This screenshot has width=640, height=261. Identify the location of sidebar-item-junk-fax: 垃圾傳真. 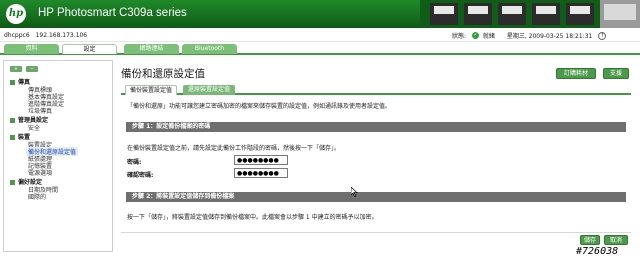
(40, 110).